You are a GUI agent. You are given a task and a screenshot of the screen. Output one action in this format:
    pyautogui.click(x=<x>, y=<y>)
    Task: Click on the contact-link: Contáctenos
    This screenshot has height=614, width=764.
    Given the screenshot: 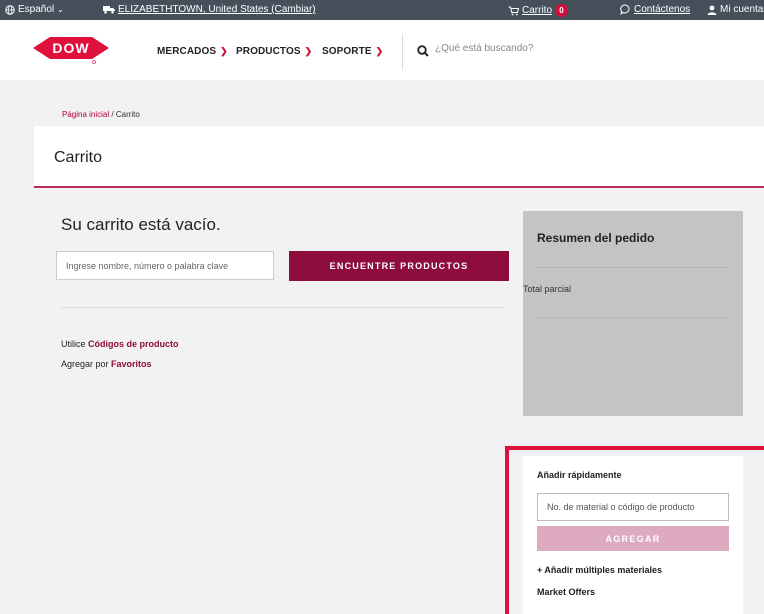 What is the action you would take?
    pyautogui.click(x=655, y=9)
    